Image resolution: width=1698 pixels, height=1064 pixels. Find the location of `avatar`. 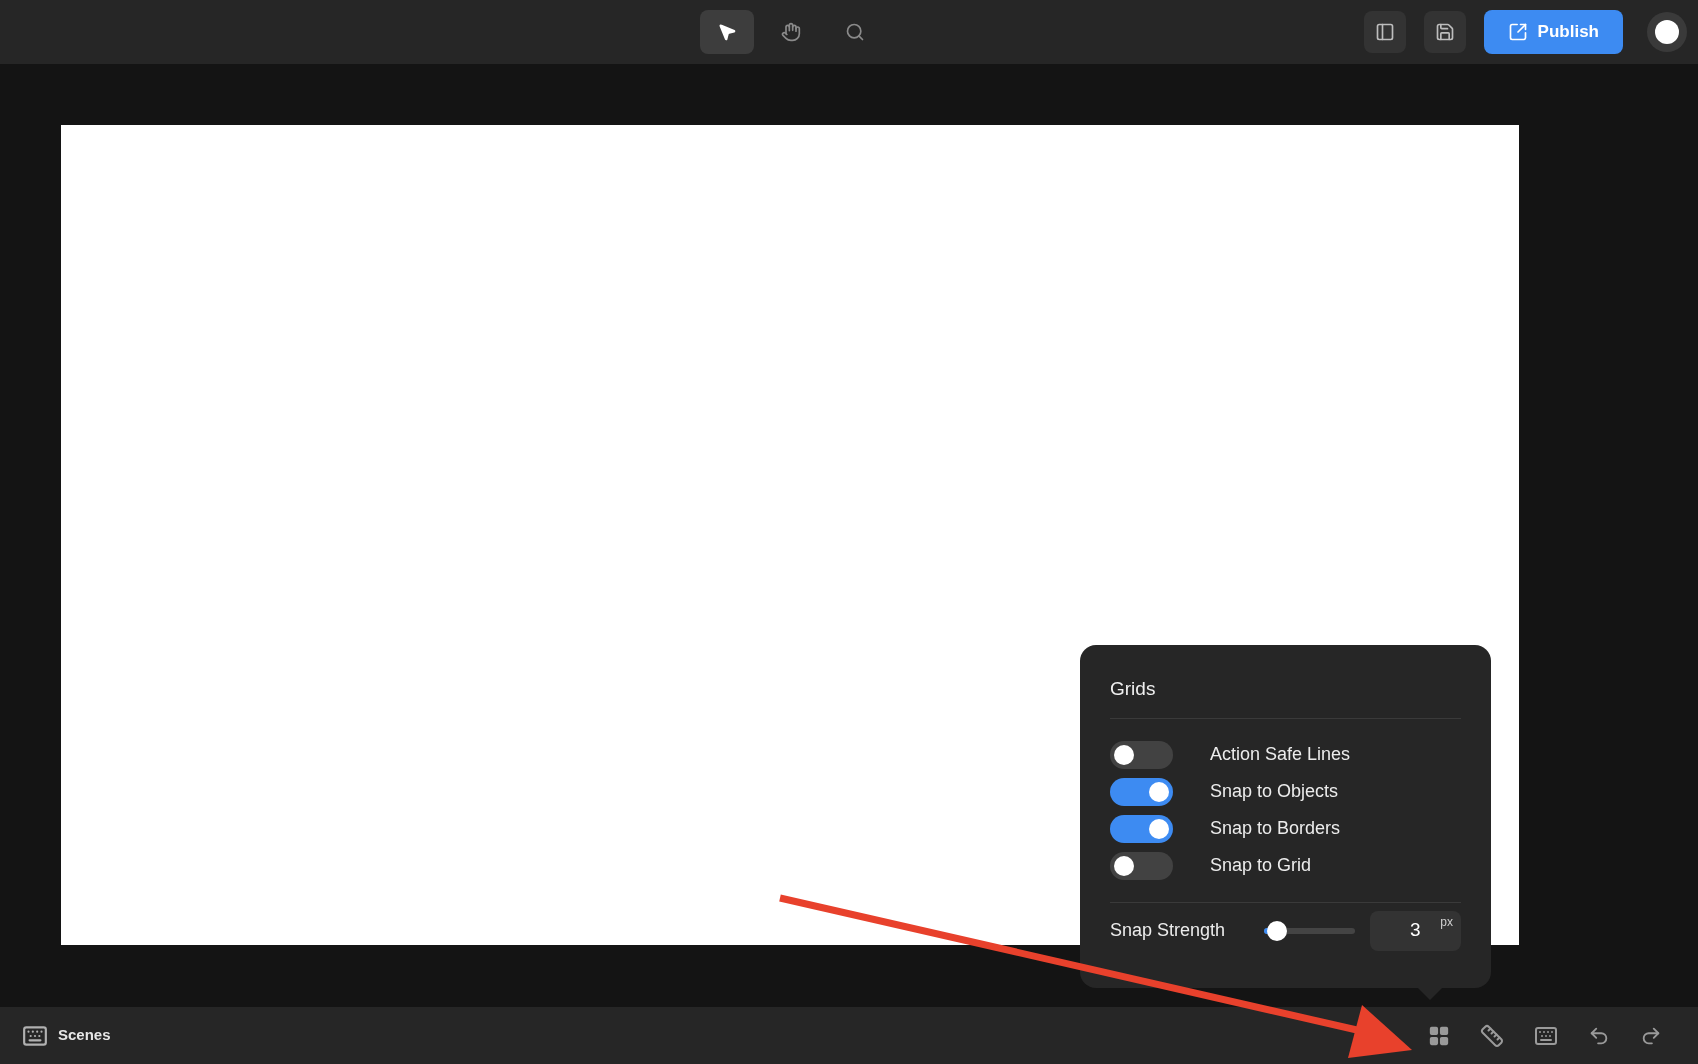

avatar is located at coordinates (1667, 32).